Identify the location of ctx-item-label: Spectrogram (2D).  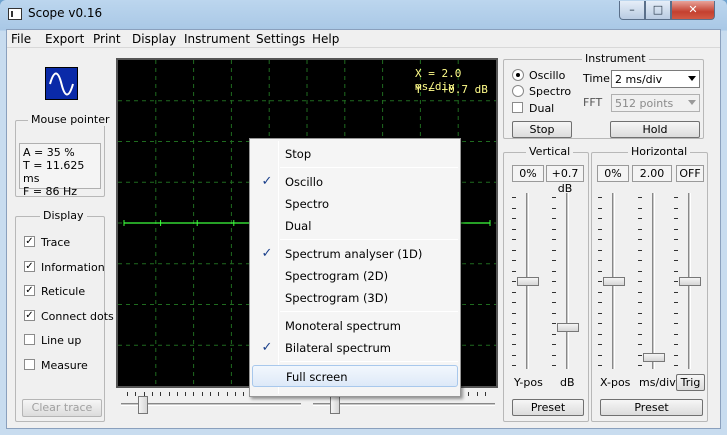
(337, 276).